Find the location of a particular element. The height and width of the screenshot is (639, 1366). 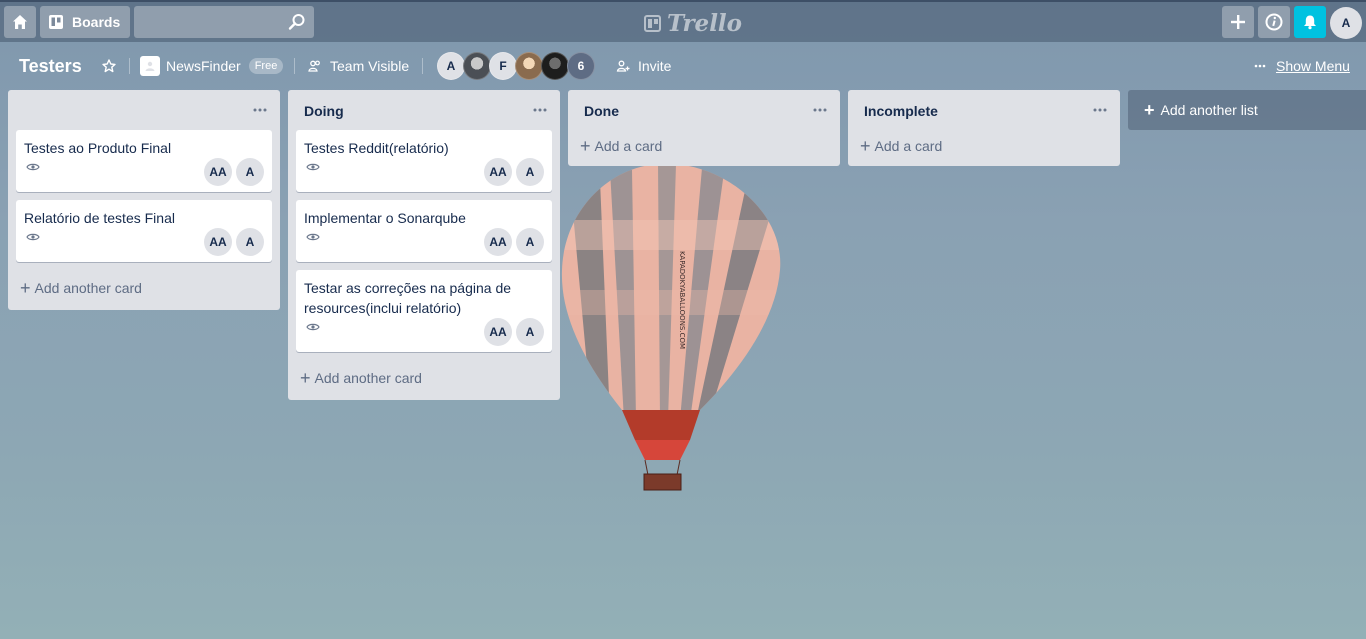

card: Testes Reddit(relatório) AA A is located at coordinates (424, 161).